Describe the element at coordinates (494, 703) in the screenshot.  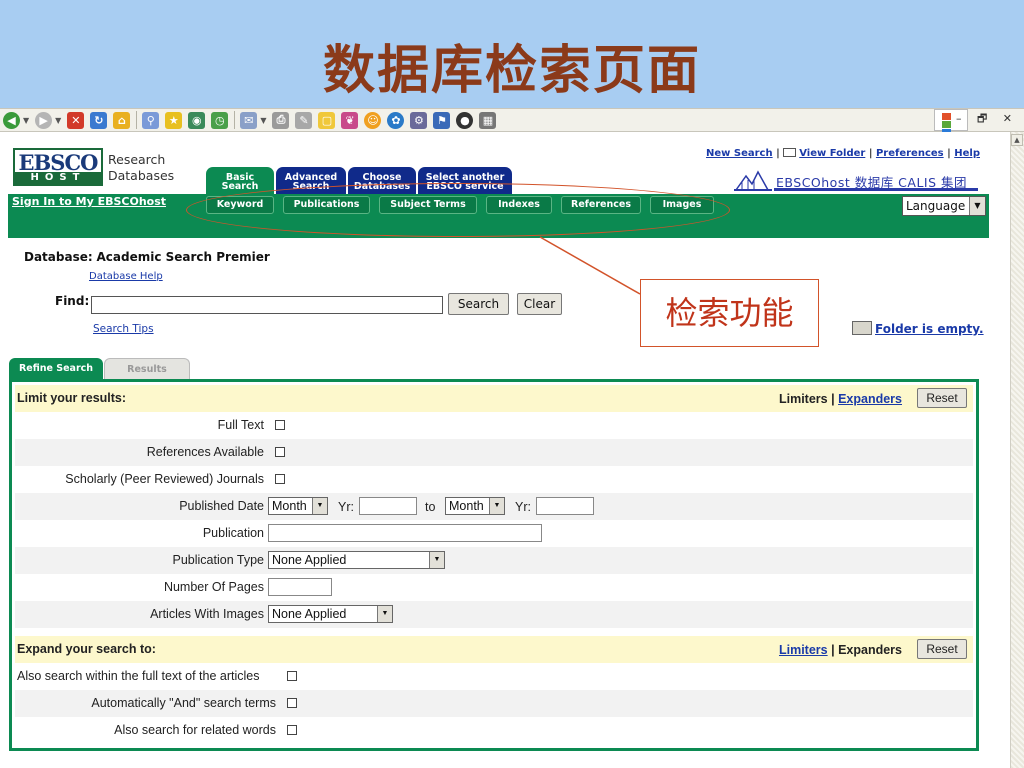
I see `and-terms-row: Automatically "And" search terms` at that location.